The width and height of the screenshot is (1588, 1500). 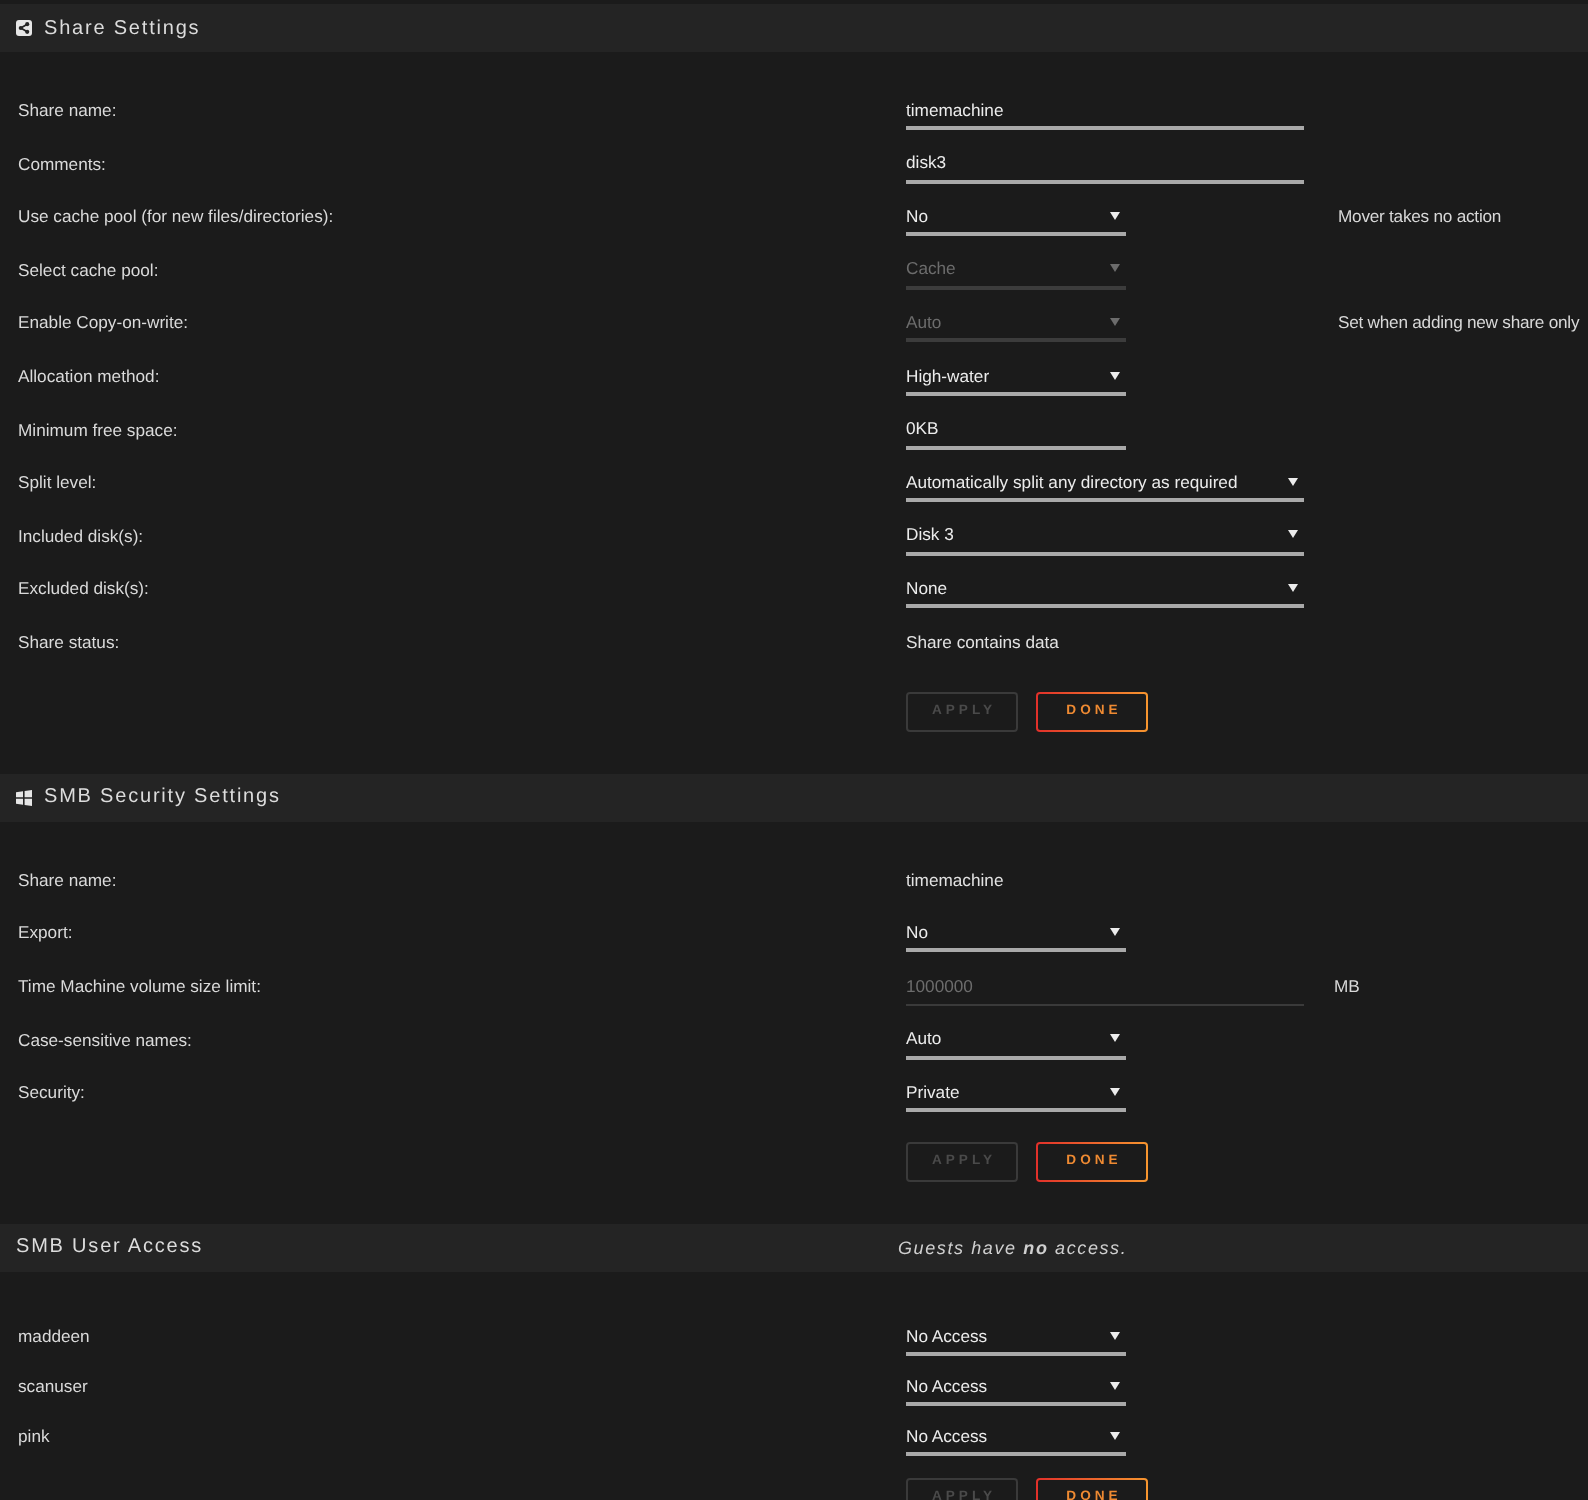 What do you see at coordinates (139, 986) in the screenshot?
I see `field-label: Time Machine volume size limit:` at bounding box center [139, 986].